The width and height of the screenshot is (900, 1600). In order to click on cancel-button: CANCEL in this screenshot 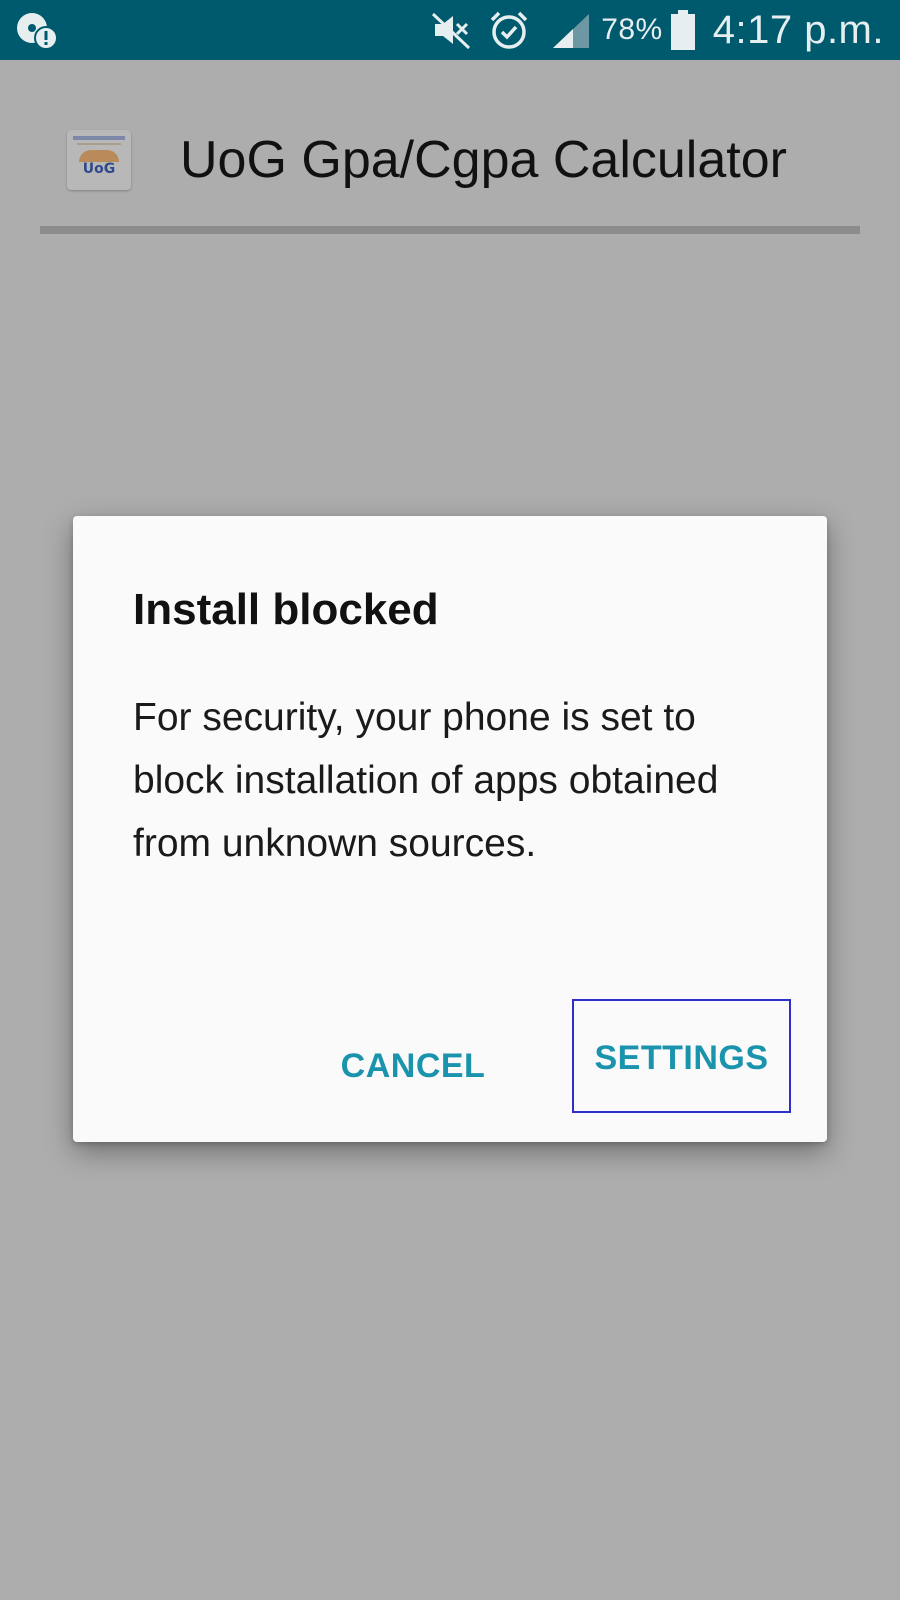, I will do `click(413, 1066)`.